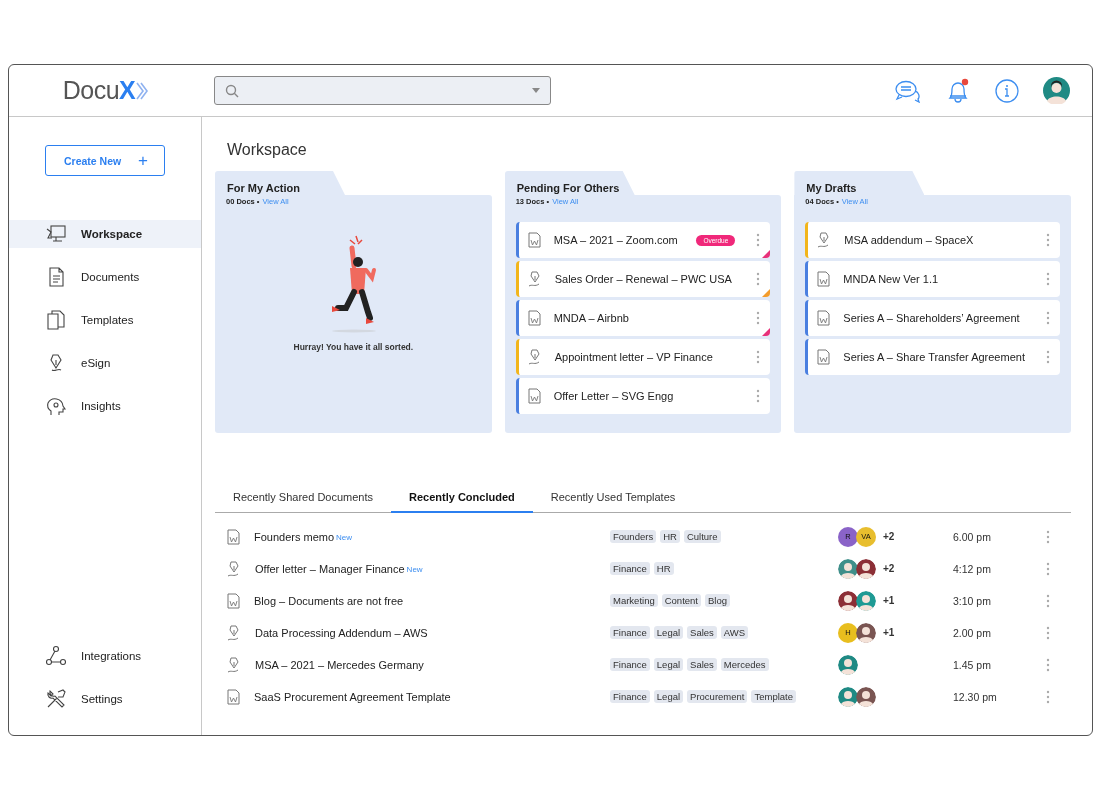 This screenshot has height=801, width=1101. What do you see at coordinates (613, 396) in the screenshot?
I see `document-name: Offer Letter – SVG Engg` at bounding box center [613, 396].